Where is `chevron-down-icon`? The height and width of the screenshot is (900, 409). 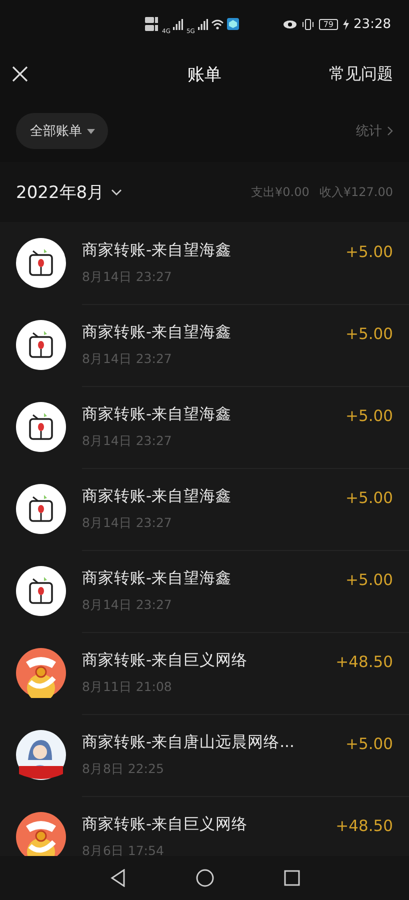
chevron-down-icon is located at coordinates (116, 192).